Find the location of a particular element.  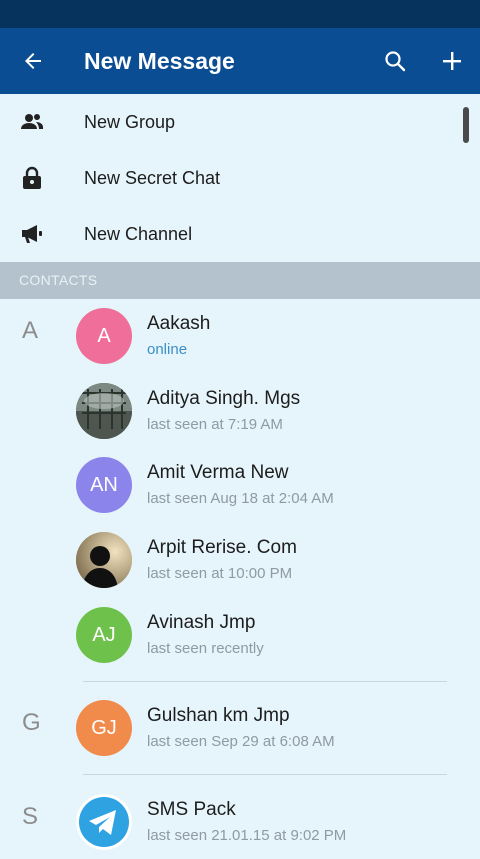

contact-name: Amit Verma New is located at coordinates (218, 472).